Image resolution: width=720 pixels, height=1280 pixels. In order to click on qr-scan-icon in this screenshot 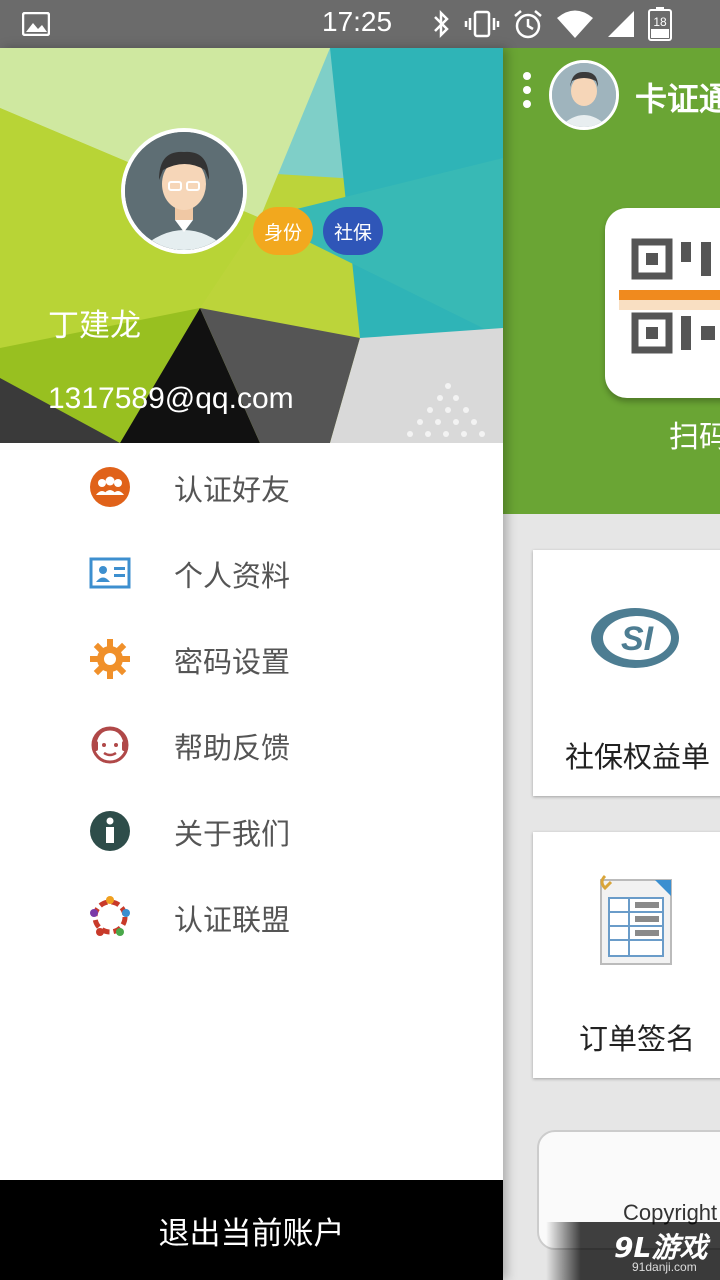, I will do `click(669, 296)`.